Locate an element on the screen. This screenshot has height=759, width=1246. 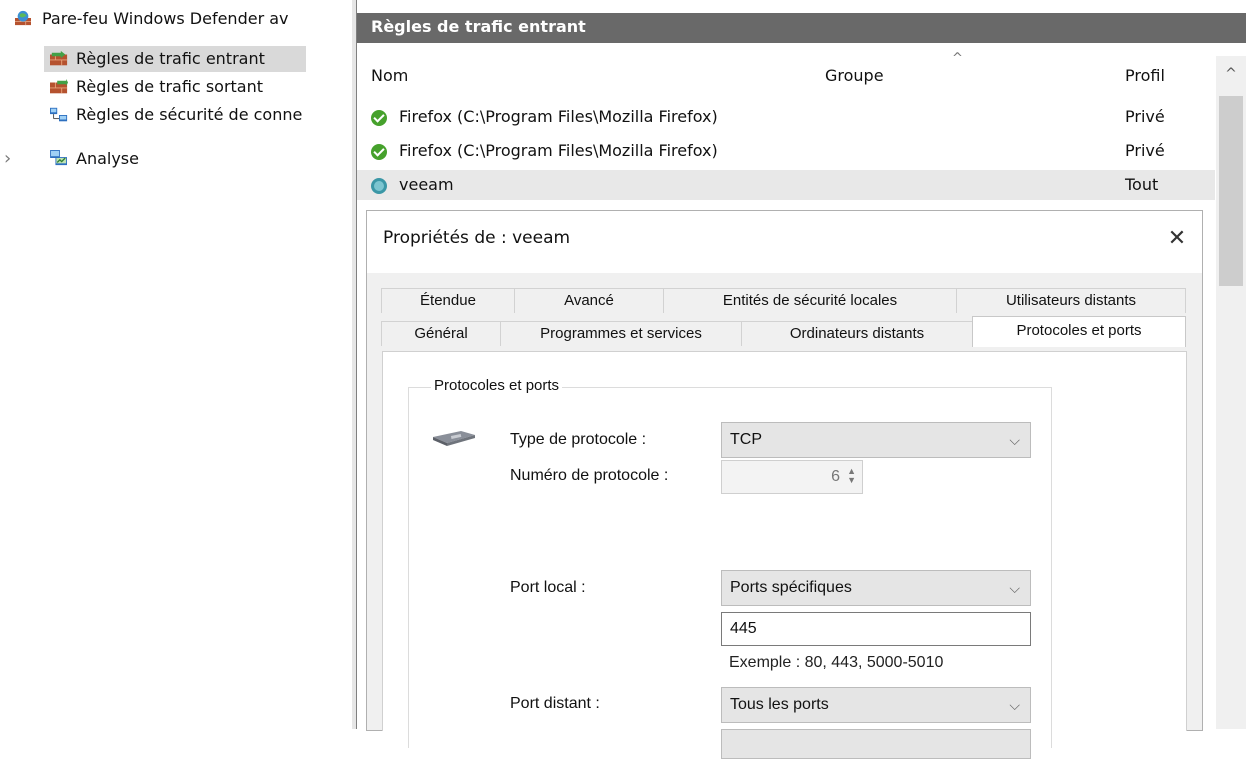
local-port-value: 445 is located at coordinates (743, 628).